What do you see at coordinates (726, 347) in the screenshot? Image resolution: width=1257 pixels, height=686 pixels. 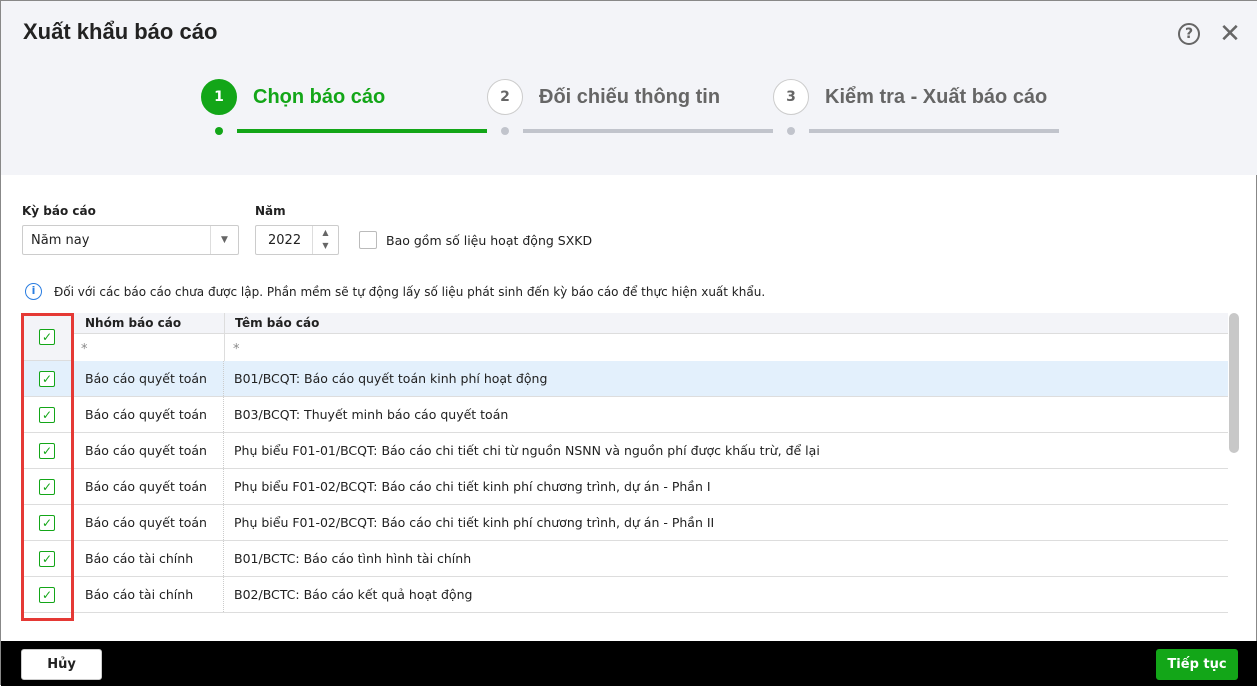 I see `name-filter-input: *` at bounding box center [726, 347].